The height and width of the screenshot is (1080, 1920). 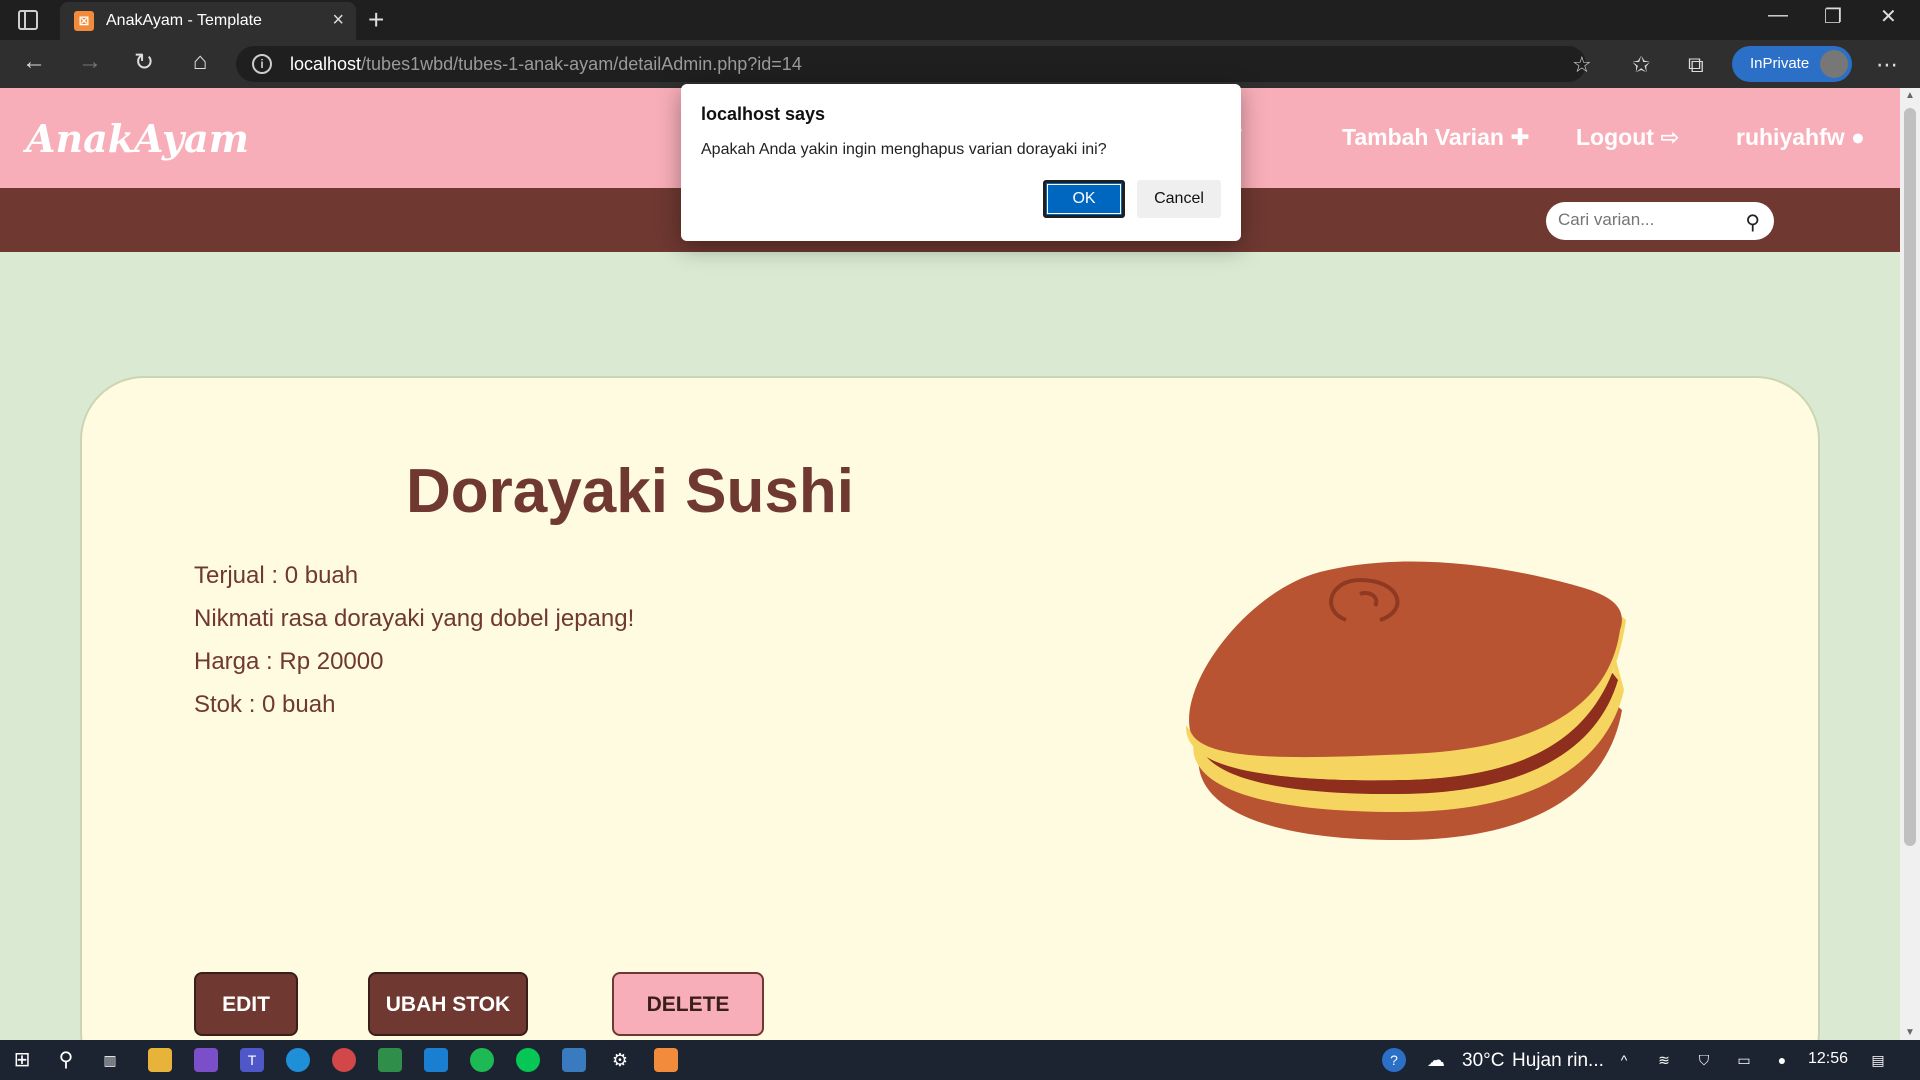 I want to click on forward-icon: →, so click(x=90, y=62).